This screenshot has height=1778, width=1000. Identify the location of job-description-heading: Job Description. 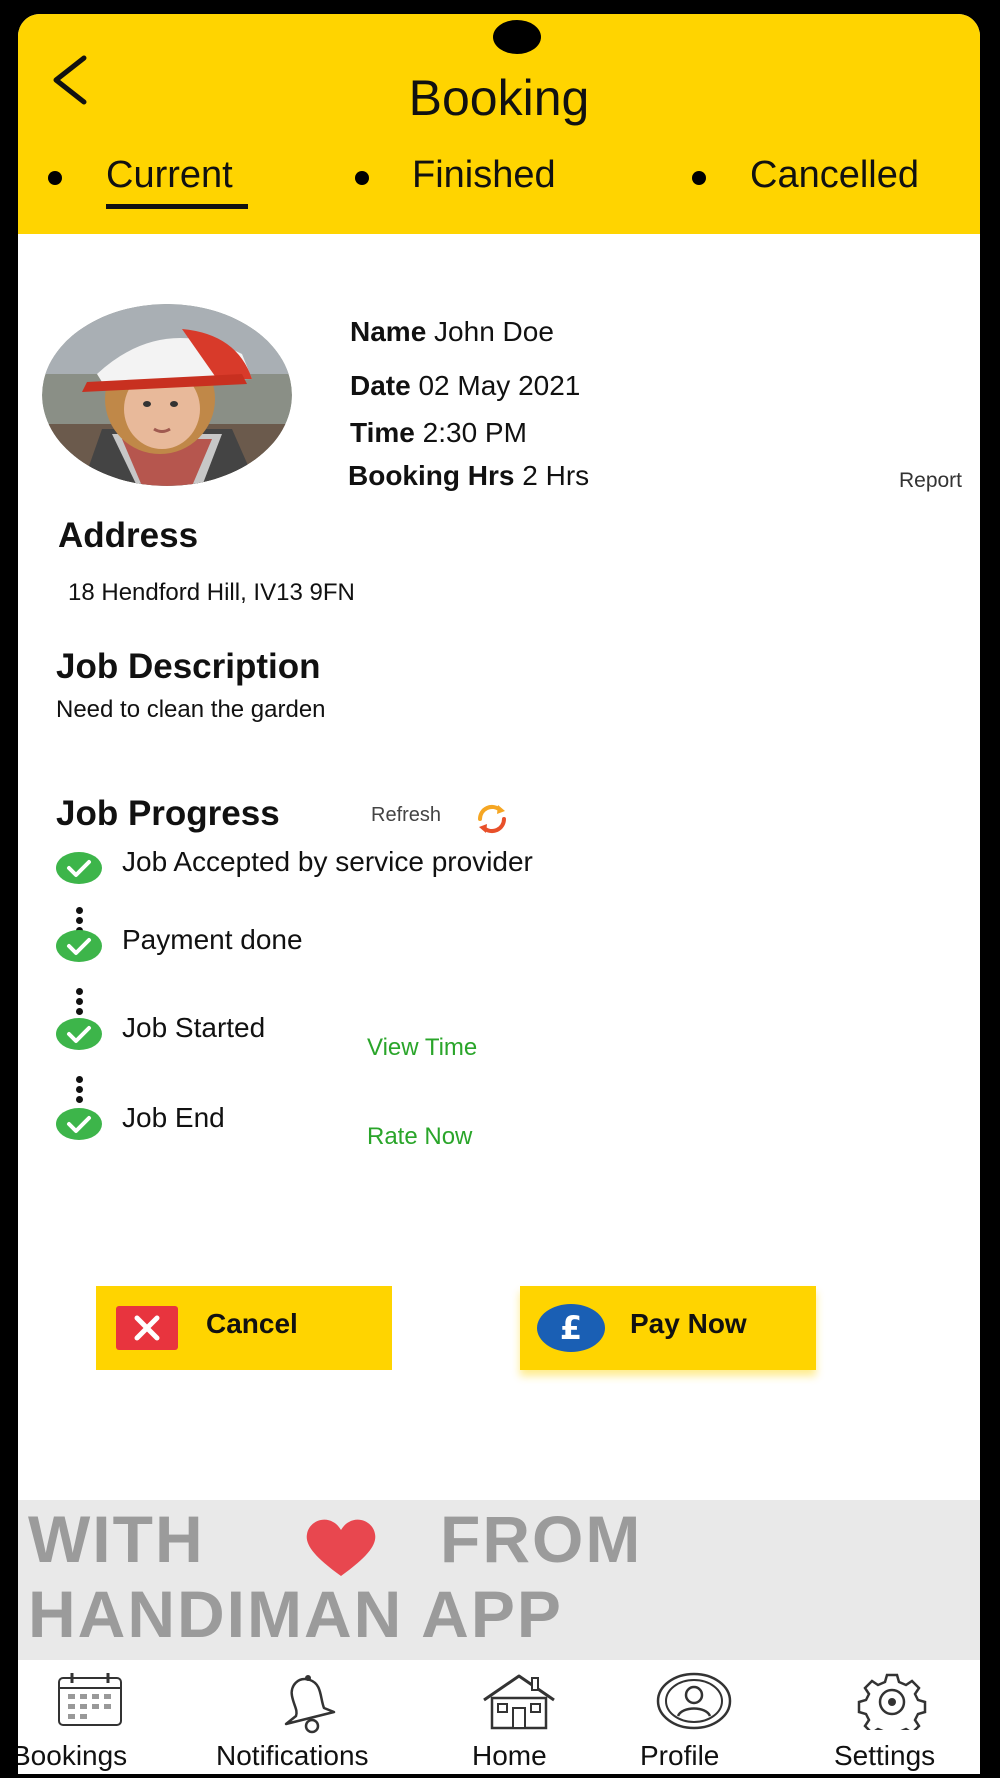
(188, 666).